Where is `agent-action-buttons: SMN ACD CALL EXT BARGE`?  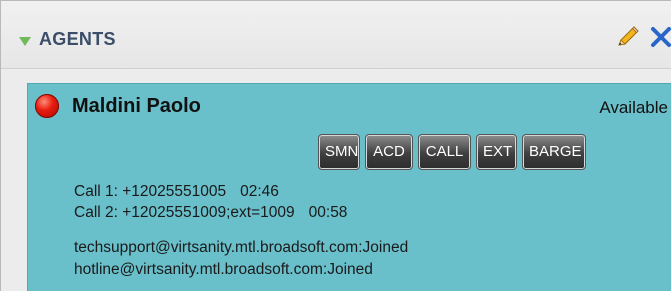 agent-action-buttons: SMN ACD CALL EXT BARGE is located at coordinates (452, 152).